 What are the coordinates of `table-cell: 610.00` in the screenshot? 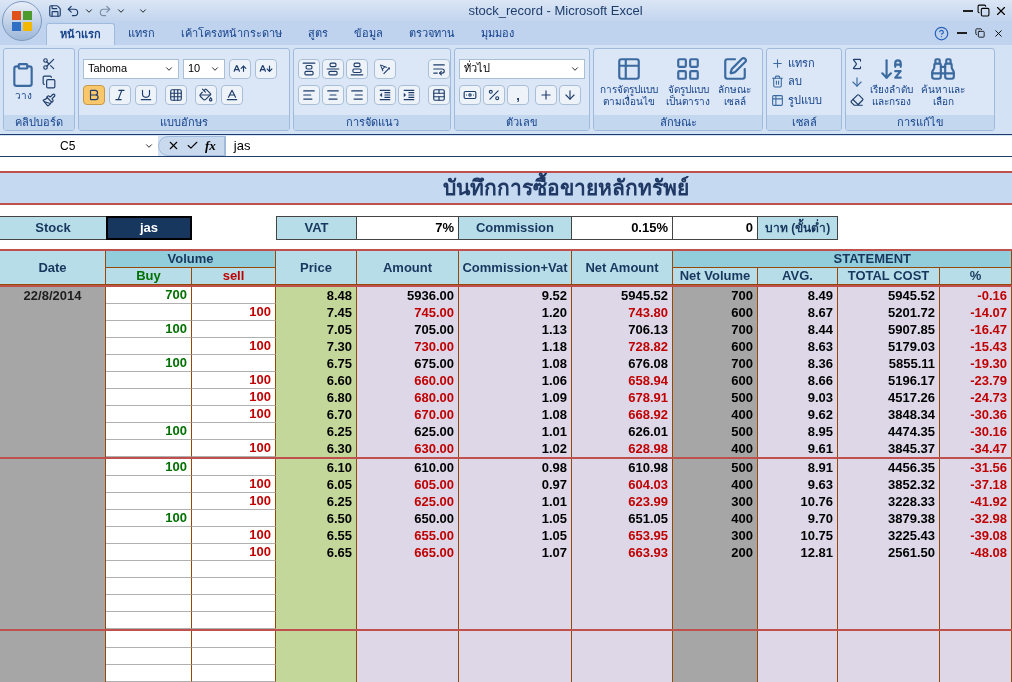 It's located at (408, 467).